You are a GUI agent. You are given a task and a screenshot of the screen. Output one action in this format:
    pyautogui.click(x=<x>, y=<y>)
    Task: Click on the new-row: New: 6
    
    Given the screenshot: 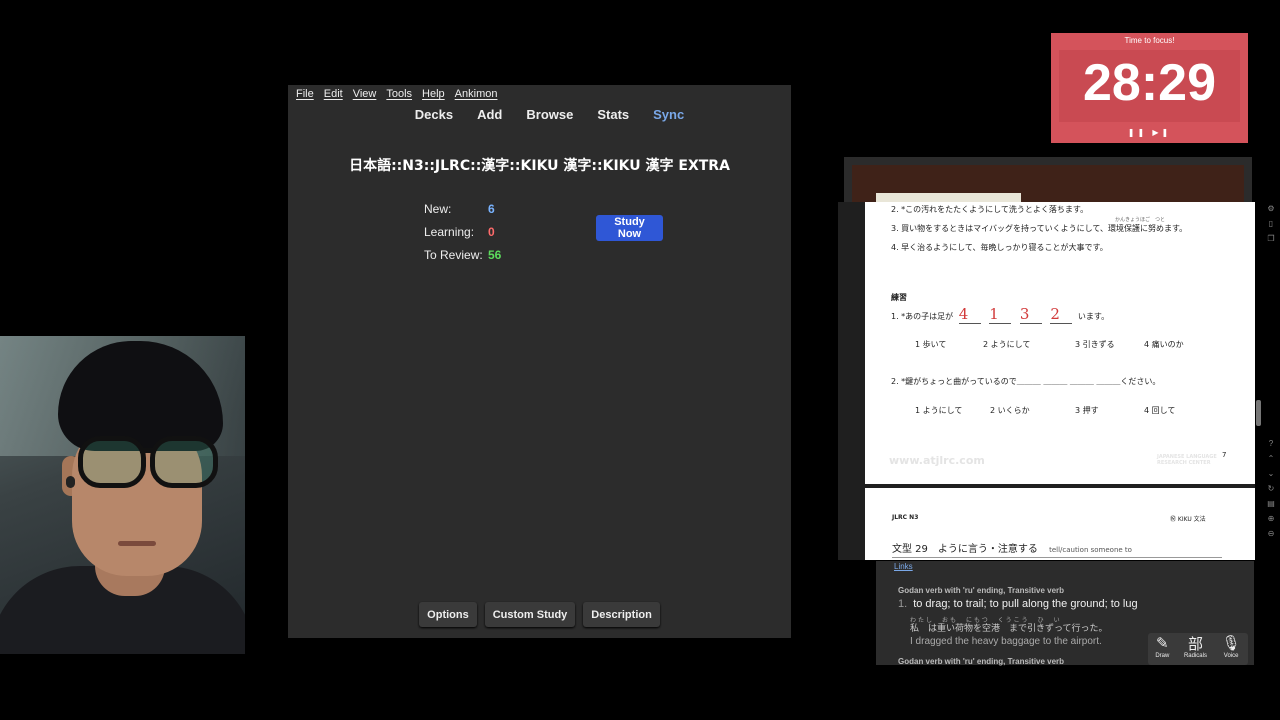 What is the action you would take?
    pyautogui.click(x=462, y=208)
    